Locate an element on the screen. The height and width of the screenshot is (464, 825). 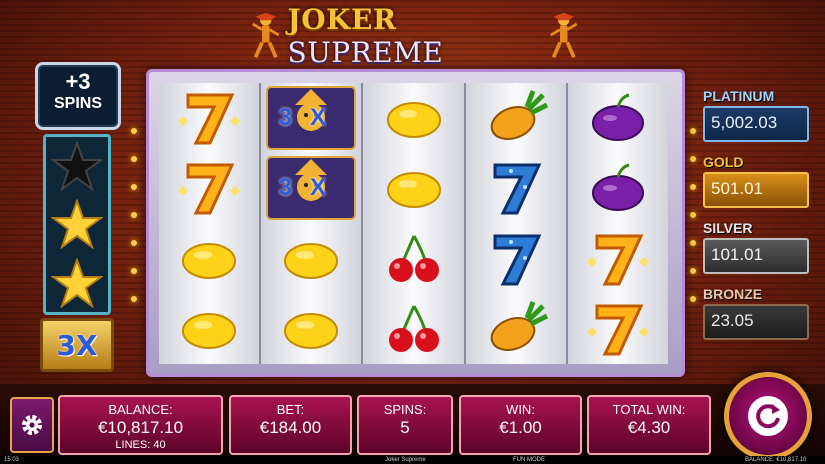
jackpot-silver: SILVER 101.01 is located at coordinates (756, 247).